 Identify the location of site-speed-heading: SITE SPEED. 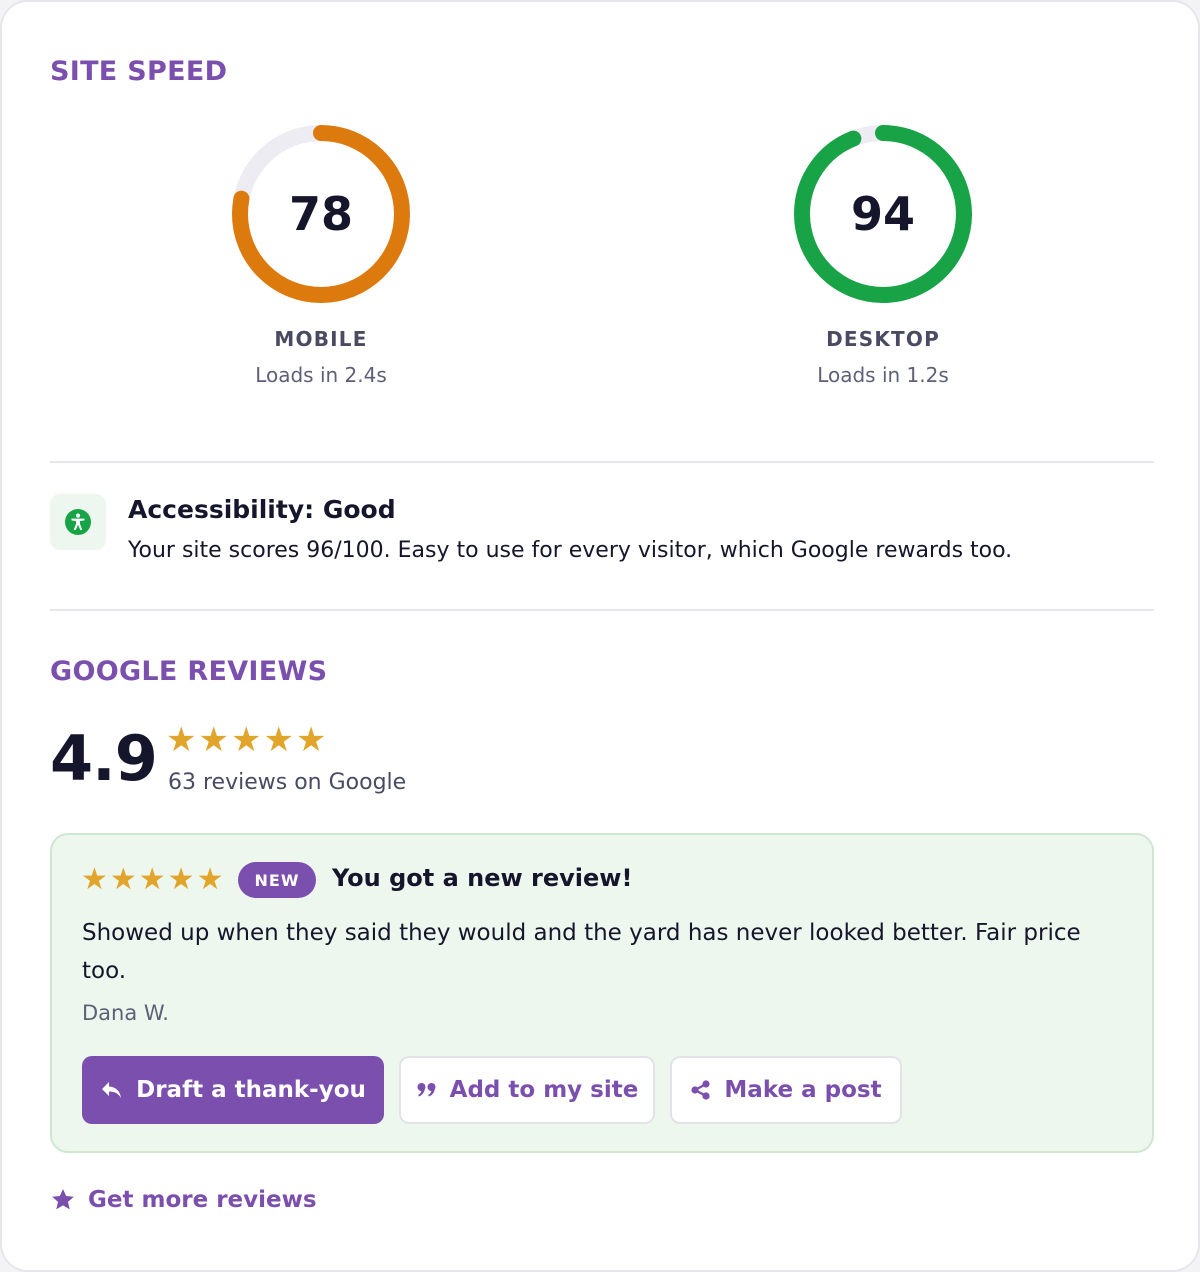
(139, 71).